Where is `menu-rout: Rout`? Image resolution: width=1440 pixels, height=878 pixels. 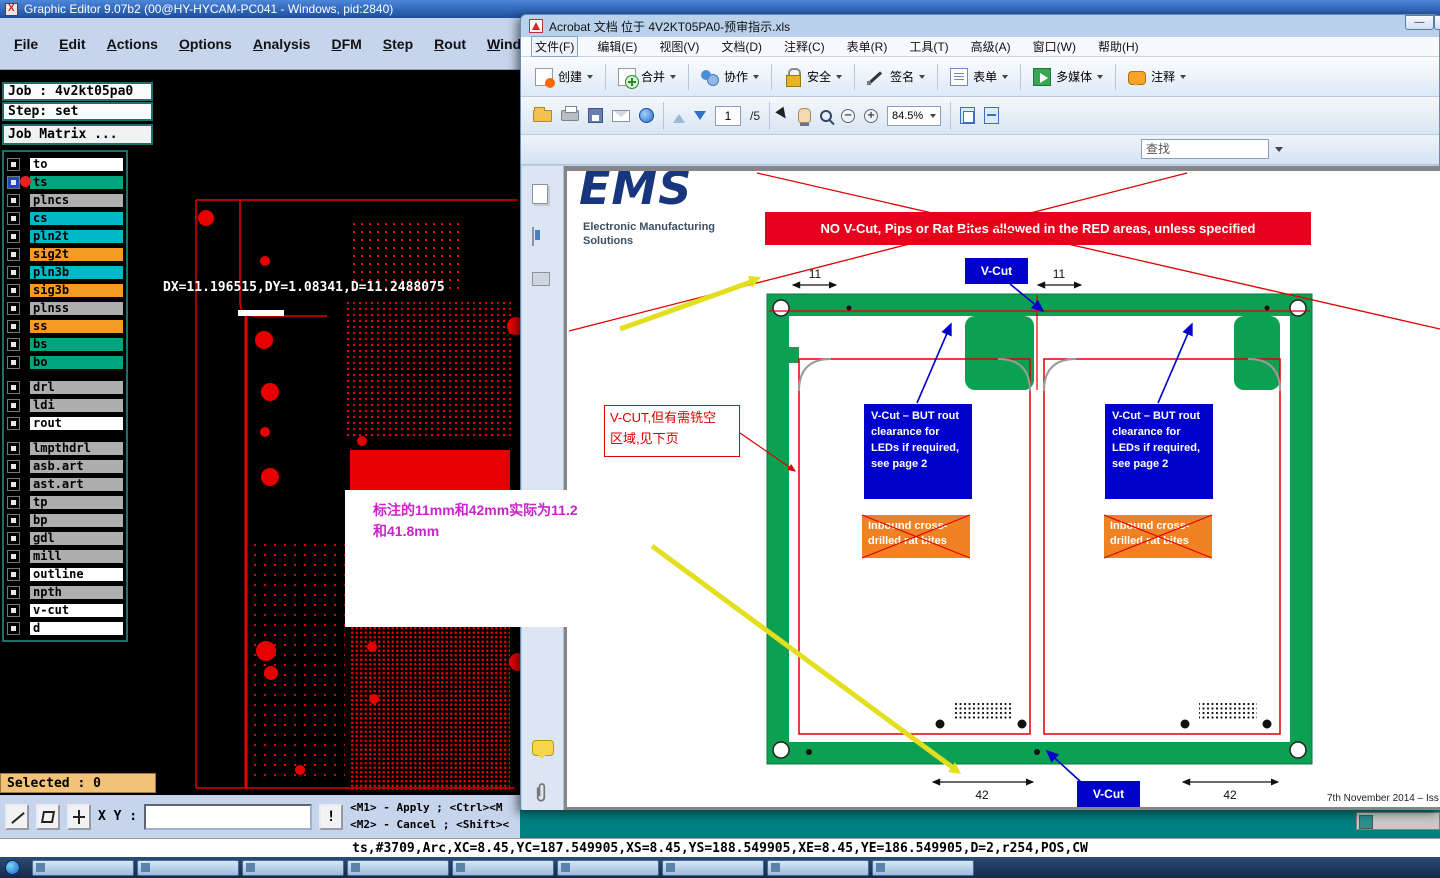 menu-rout: Rout is located at coordinates (450, 44).